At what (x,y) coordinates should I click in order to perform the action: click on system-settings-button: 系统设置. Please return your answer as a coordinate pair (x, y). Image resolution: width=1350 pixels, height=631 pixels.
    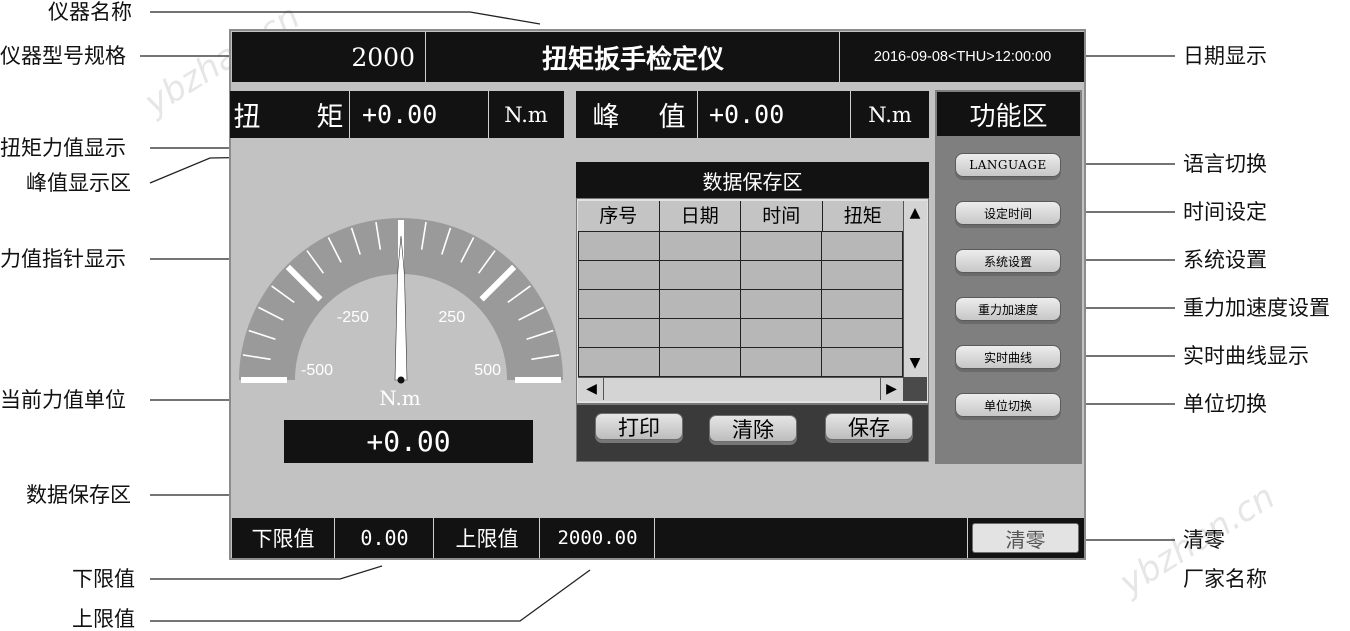
    Looking at the image, I should click on (1008, 261).